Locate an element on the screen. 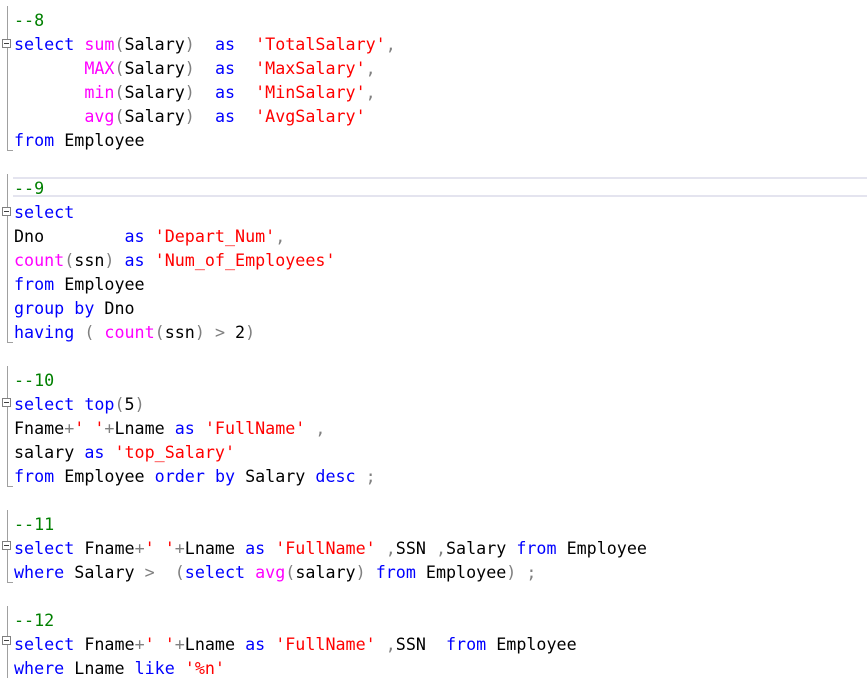 The width and height of the screenshot is (867, 680). code-line: select is located at coordinates (44, 212).